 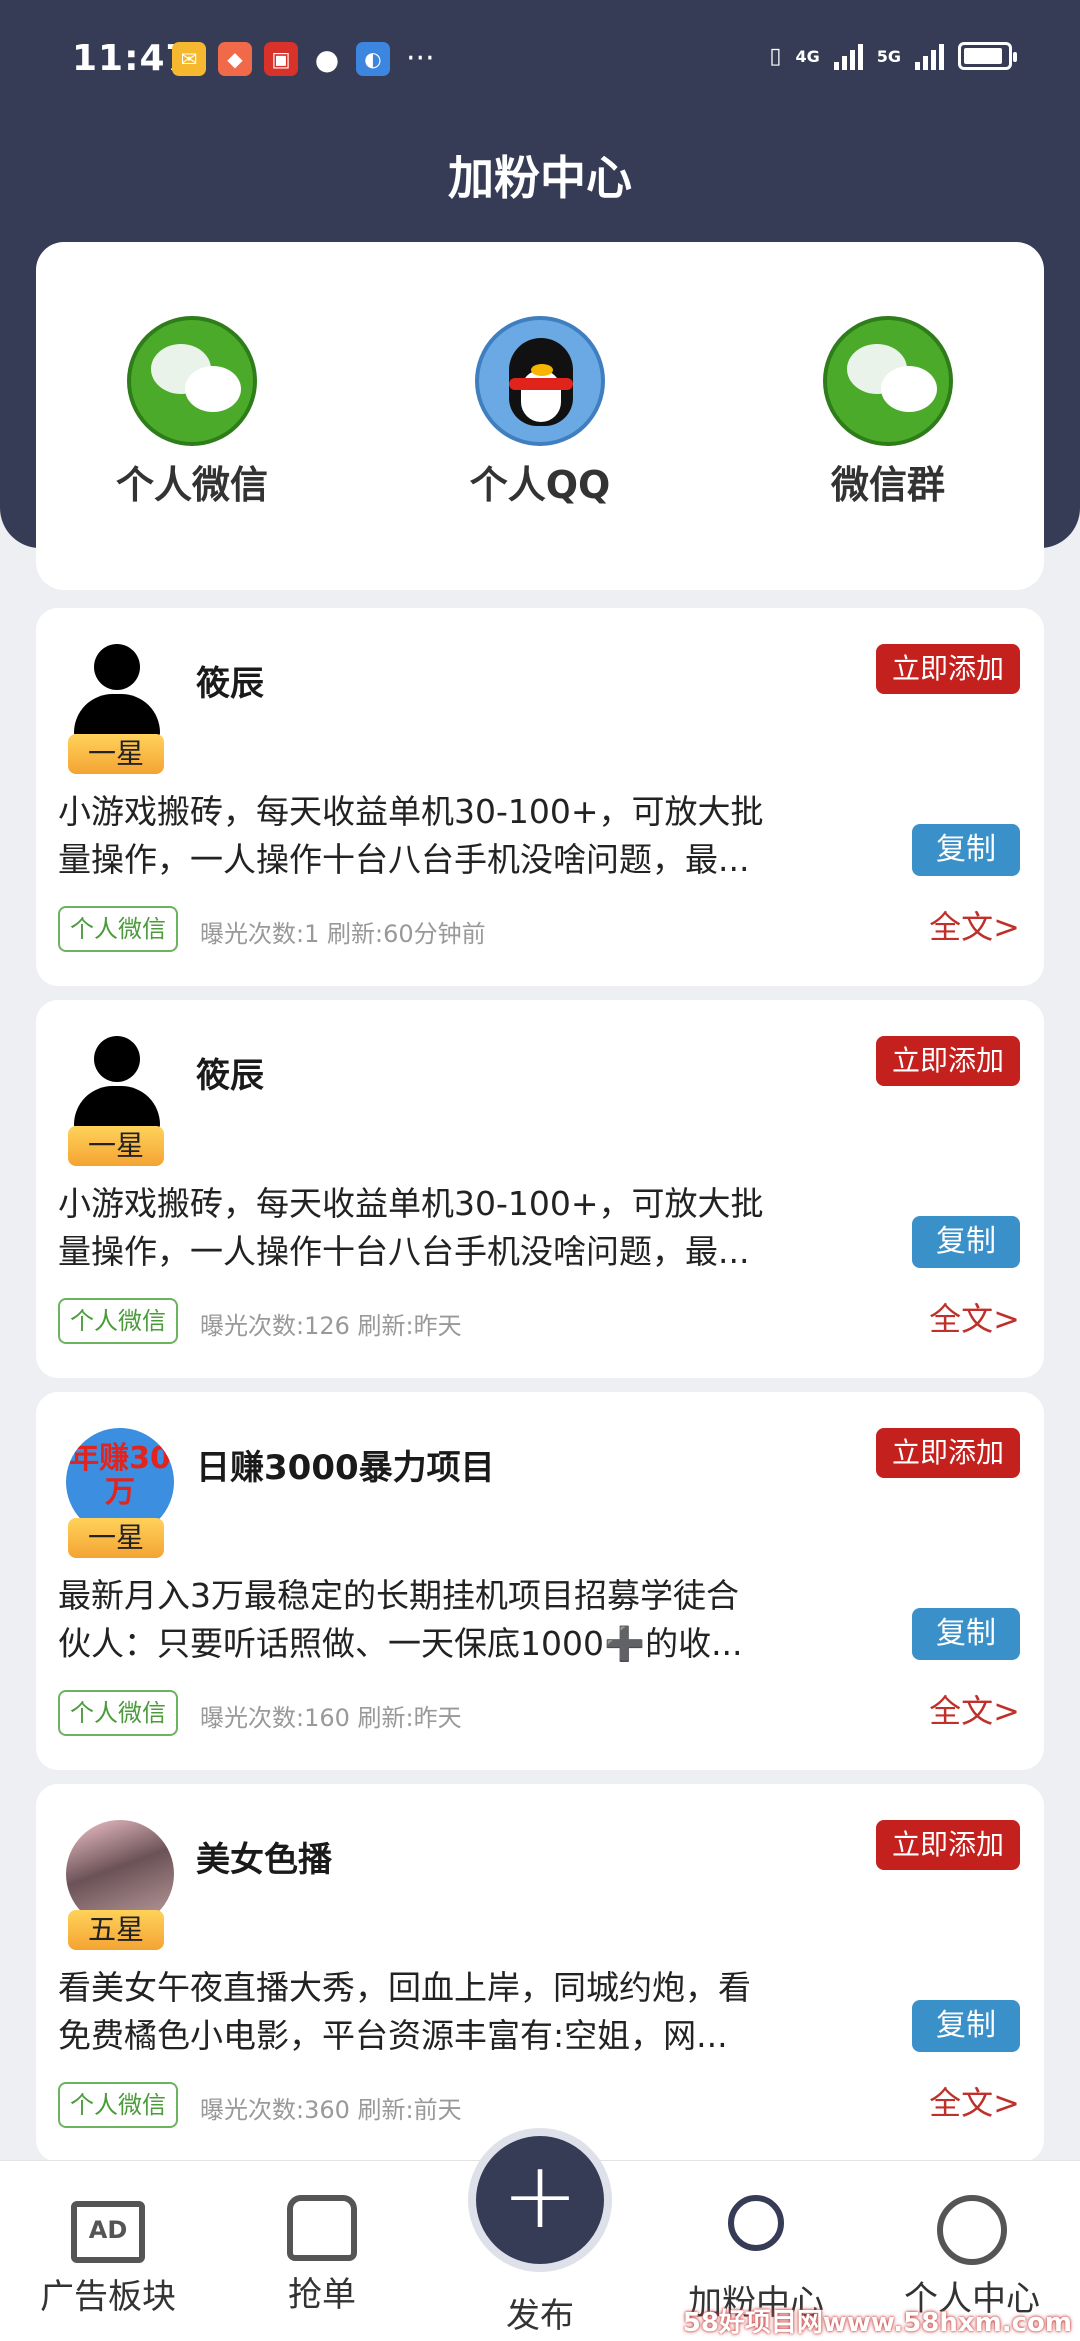 What do you see at coordinates (888, 381) in the screenshot?
I see `wechat-group-icon` at bounding box center [888, 381].